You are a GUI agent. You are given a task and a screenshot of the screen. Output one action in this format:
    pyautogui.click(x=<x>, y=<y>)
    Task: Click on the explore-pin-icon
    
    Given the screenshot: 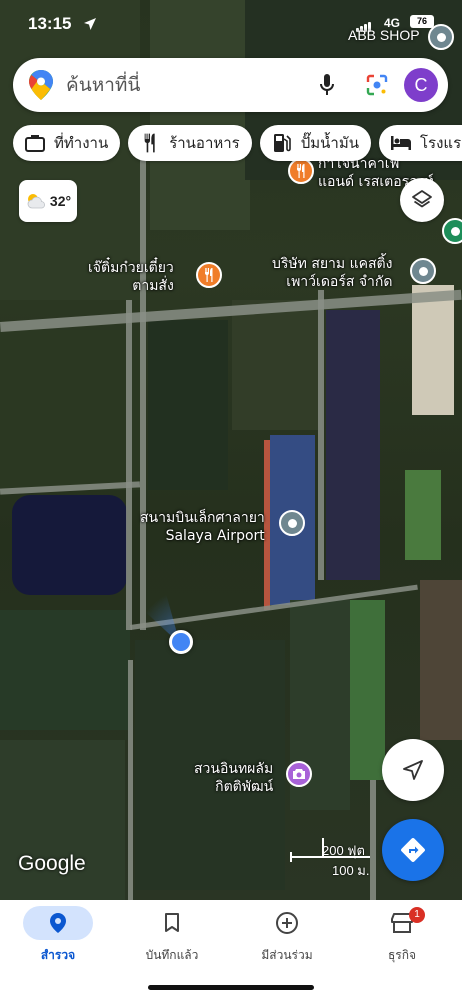 What is the action you would take?
    pyautogui.click(x=58, y=923)
    